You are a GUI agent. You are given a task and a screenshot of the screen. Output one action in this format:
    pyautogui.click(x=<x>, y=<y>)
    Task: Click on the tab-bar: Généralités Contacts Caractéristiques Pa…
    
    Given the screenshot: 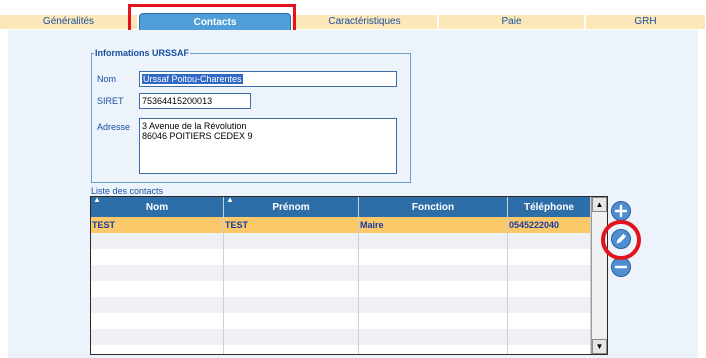 What is the action you would take?
    pyautogui.click(x=353, y=15)
    